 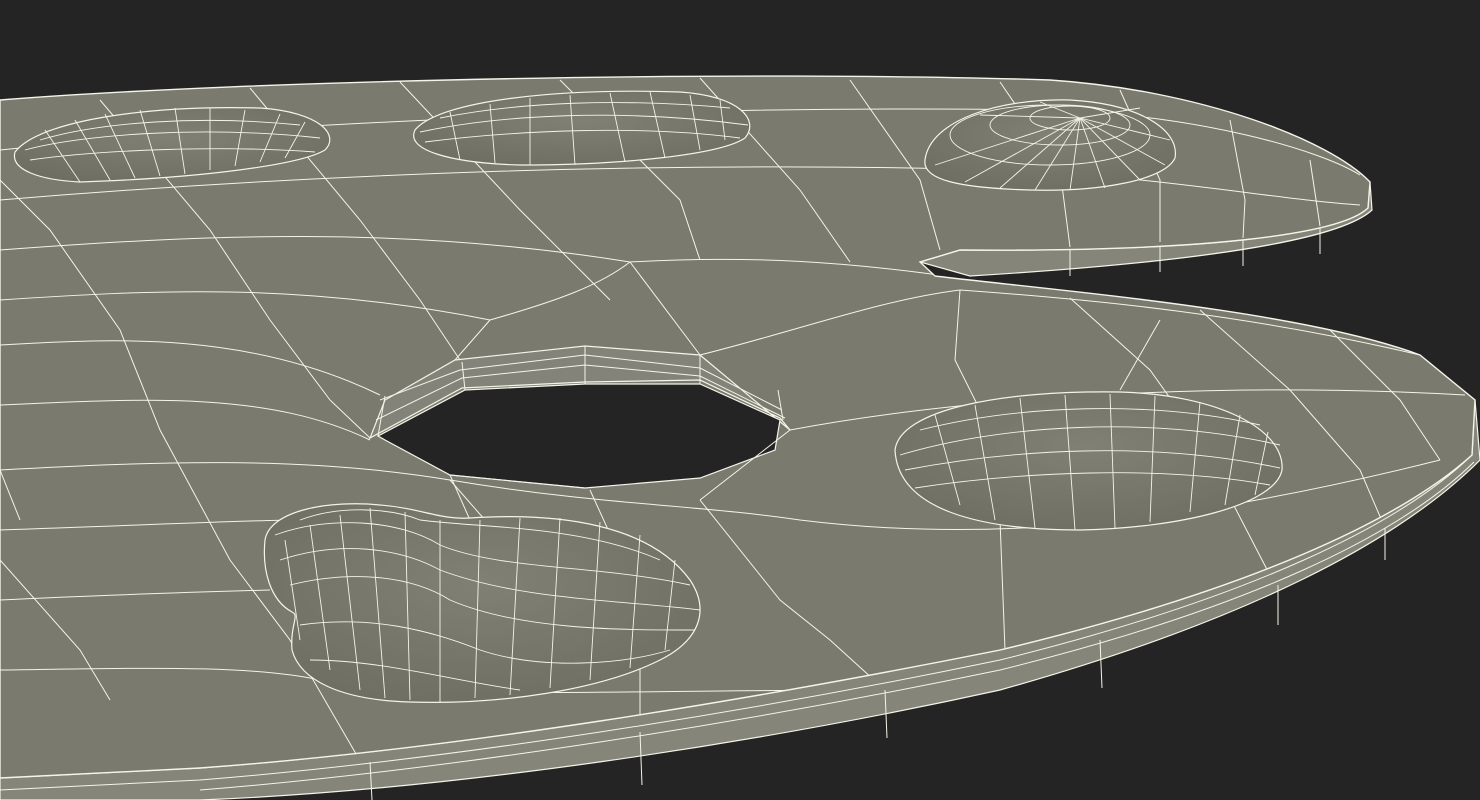 What do you see at coordinates (1088, 461) in the screenshot?
I see `paint-blob-right` at bounding box center [1088, 461].